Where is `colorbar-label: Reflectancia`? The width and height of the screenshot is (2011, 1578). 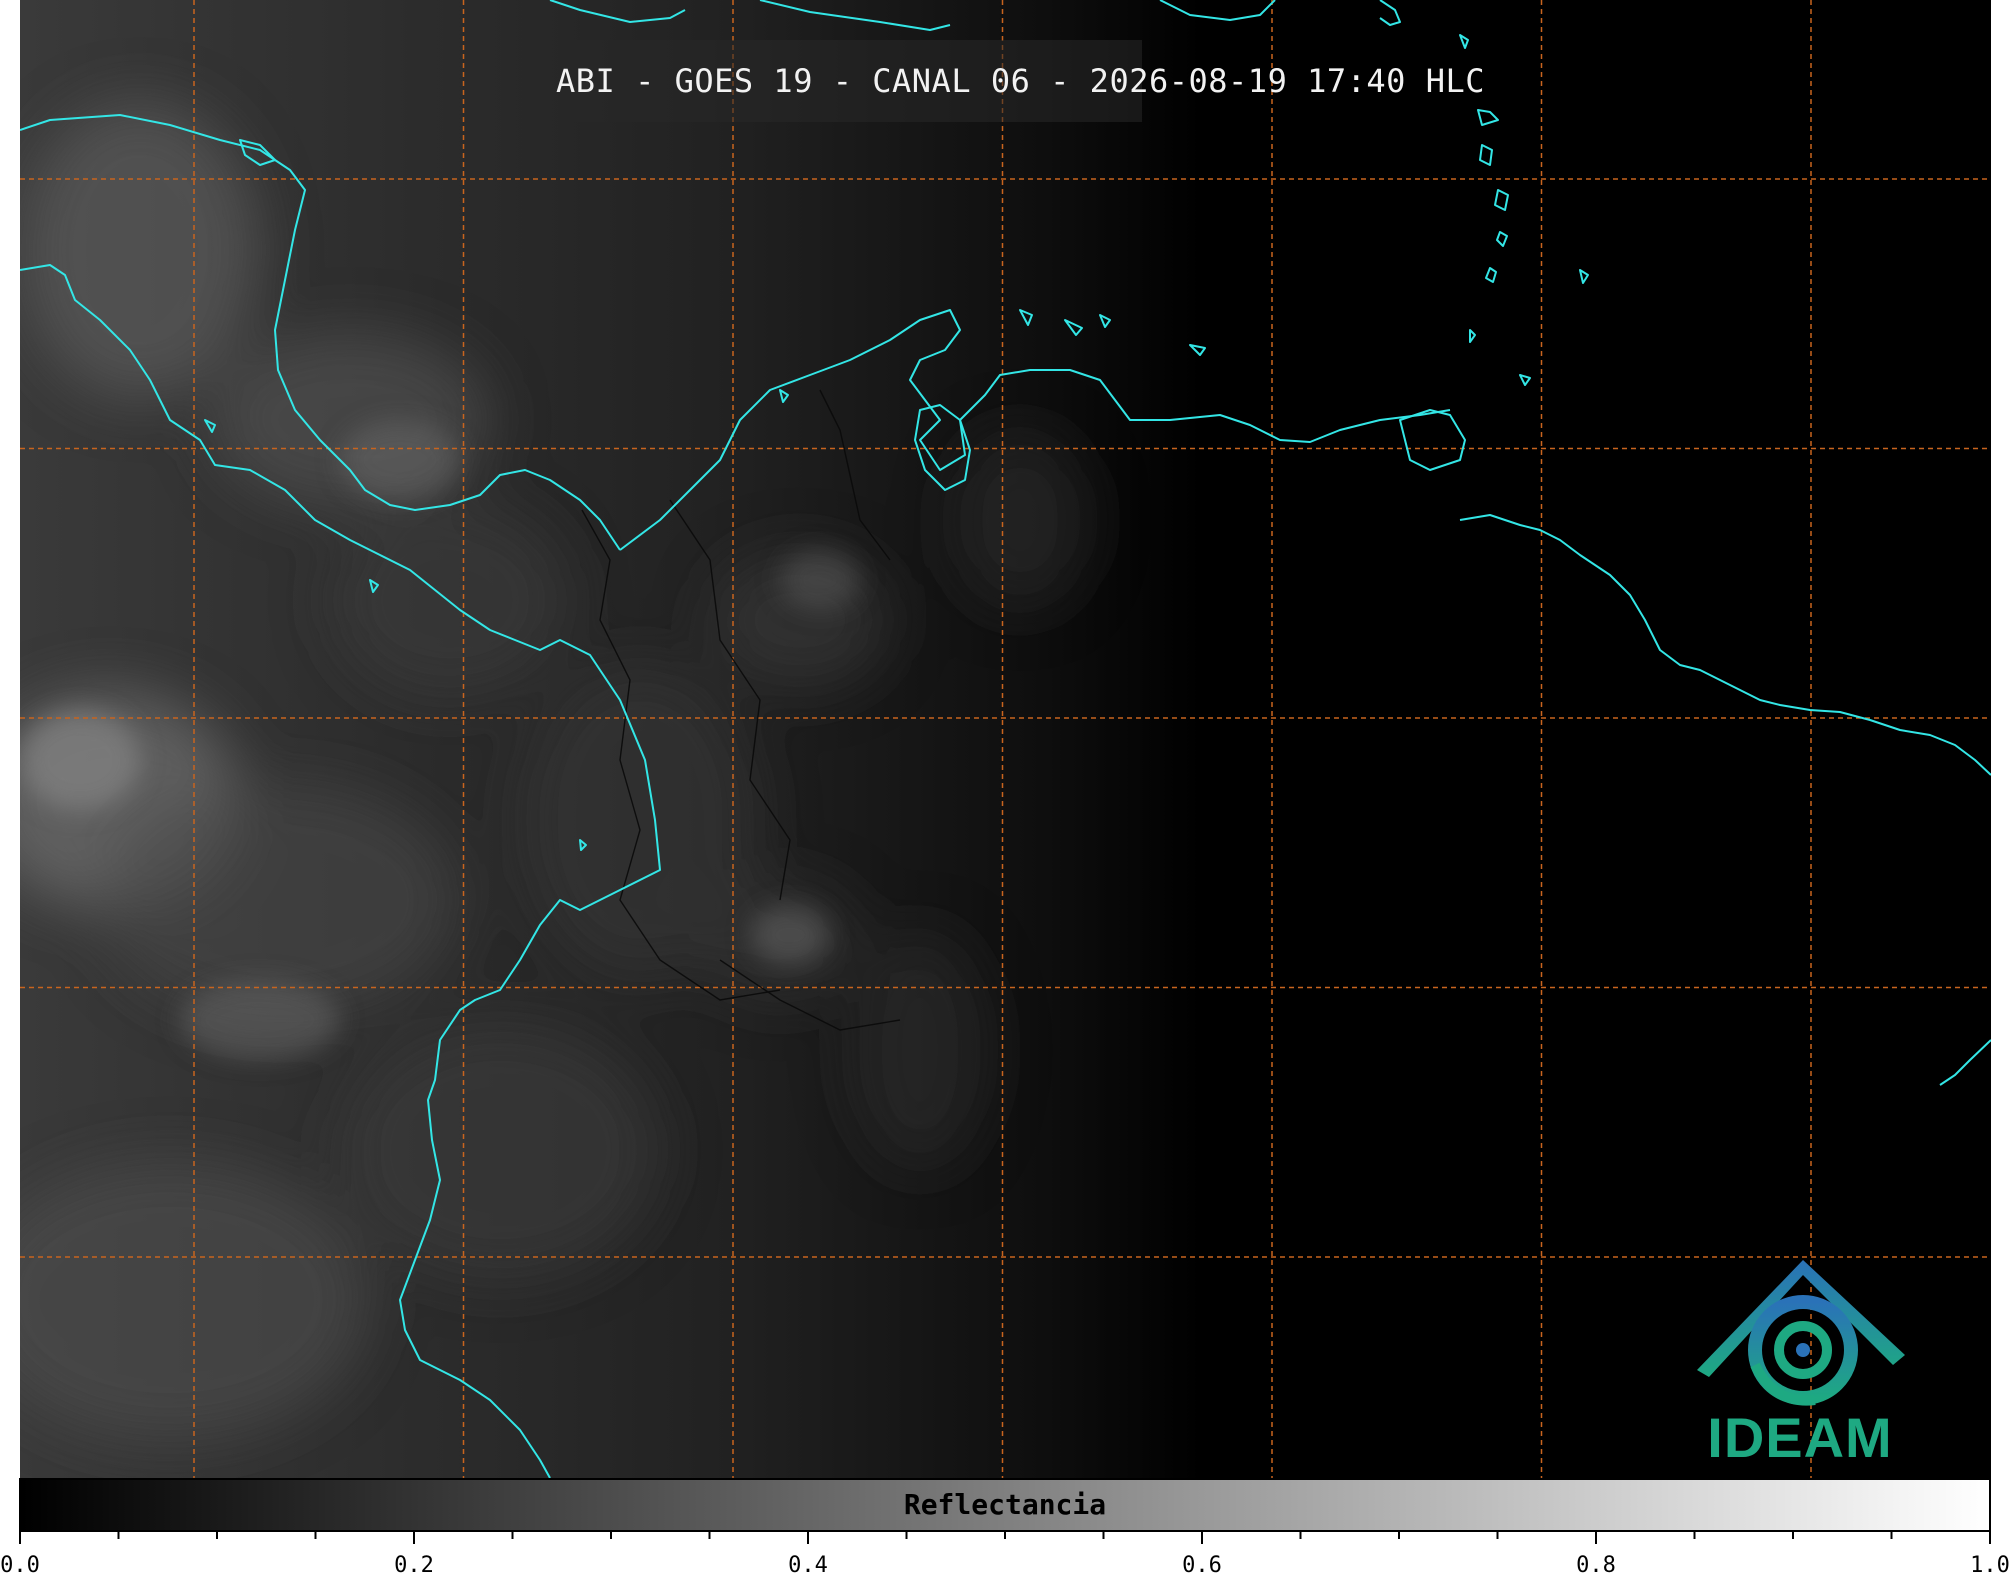
colorbar-label: Reflectancia is located at coordinates (1005, 1504).